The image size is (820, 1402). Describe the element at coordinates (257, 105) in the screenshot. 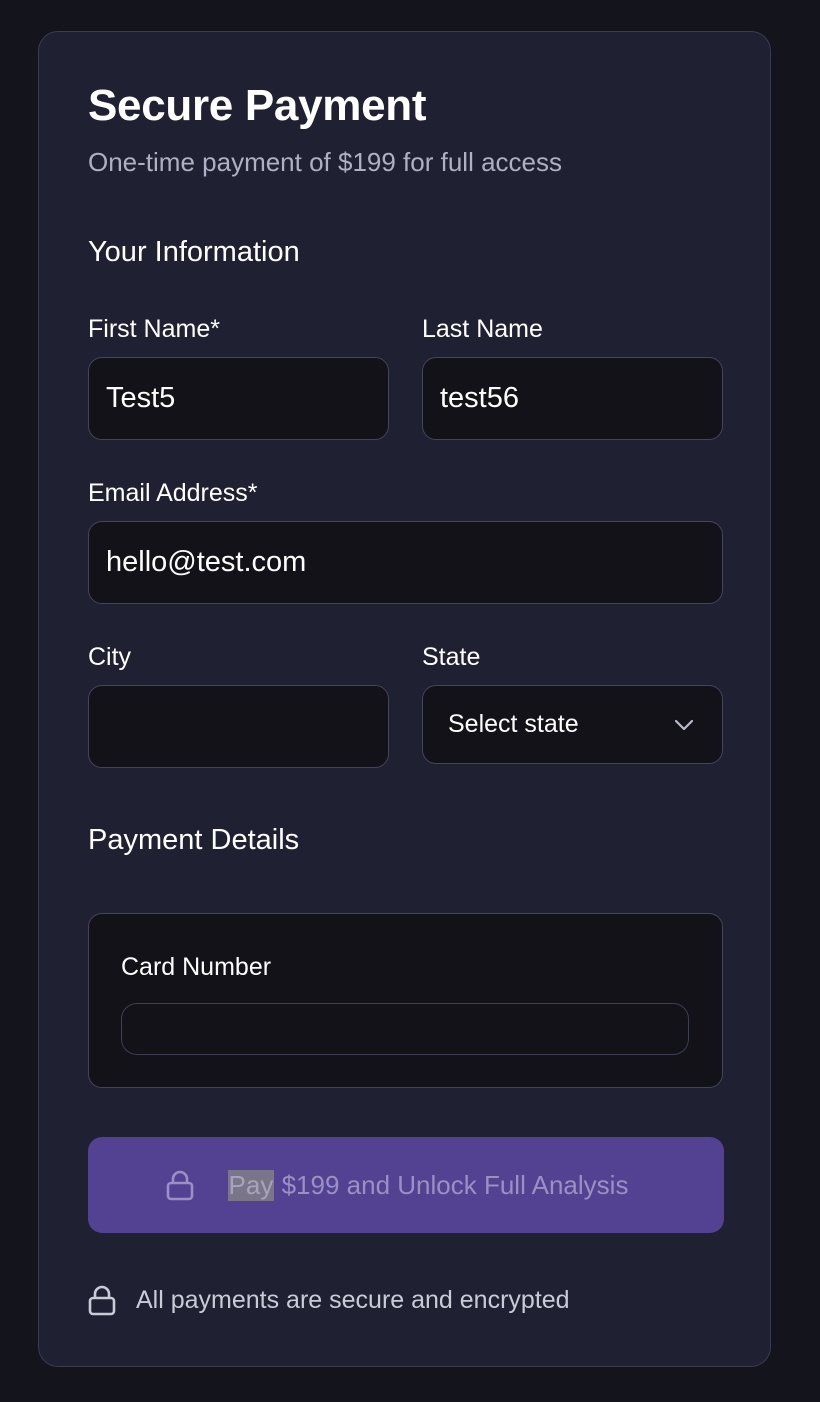

I see `page-title: Secure Payment` at that location.